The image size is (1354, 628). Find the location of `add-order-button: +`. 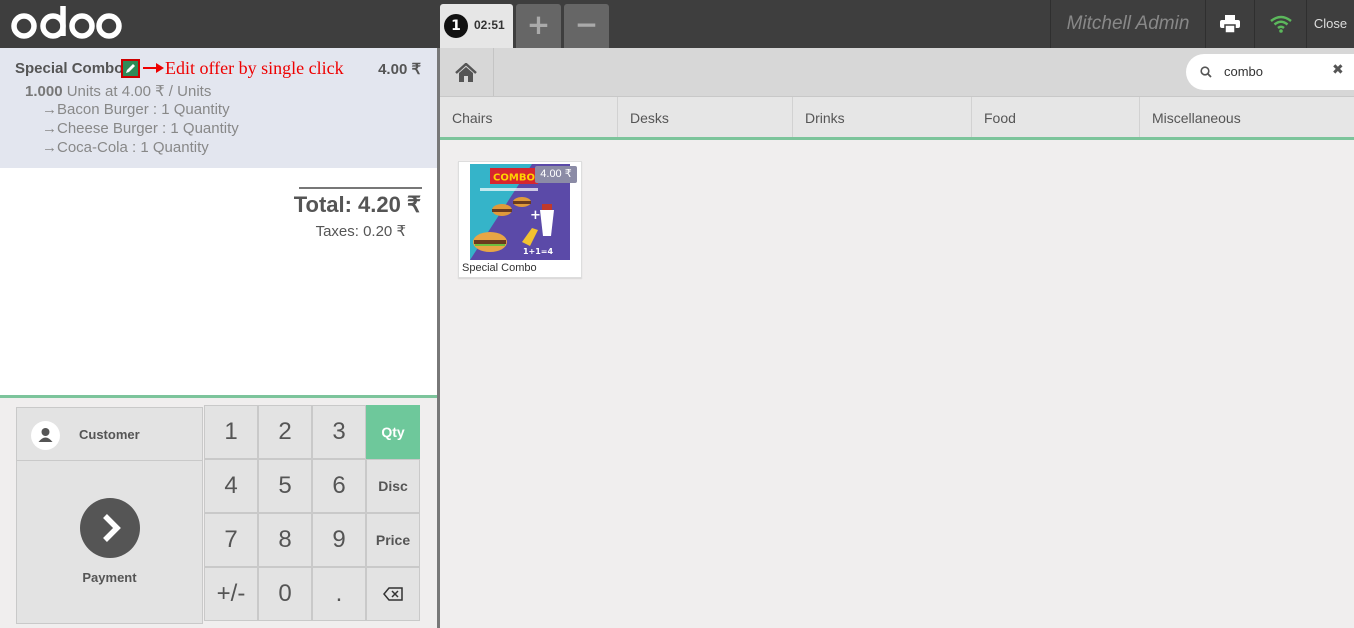

add-order-button: + is located at coordinates (538, 26).